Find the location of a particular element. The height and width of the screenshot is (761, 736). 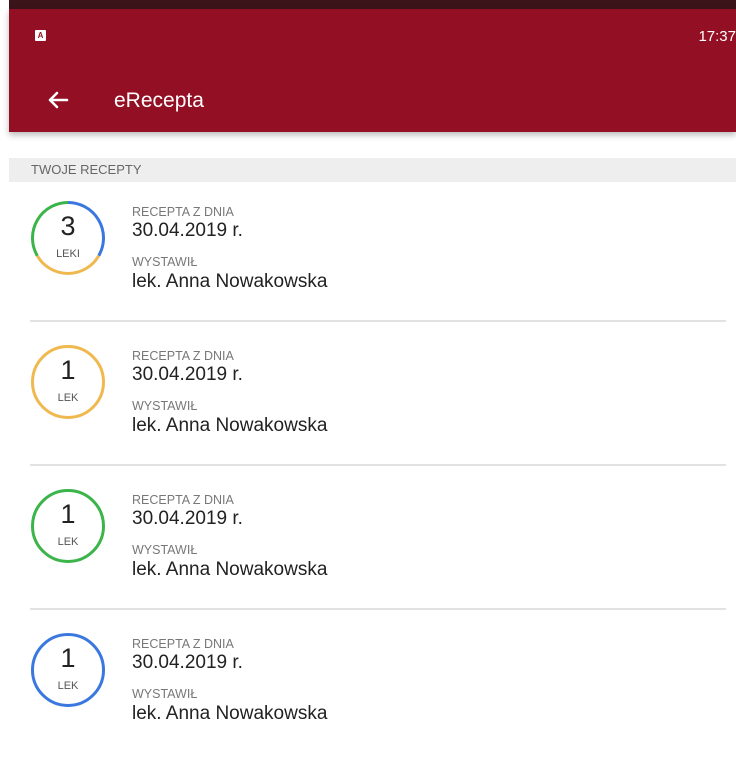

back-button is located at coordinates (58, 100).